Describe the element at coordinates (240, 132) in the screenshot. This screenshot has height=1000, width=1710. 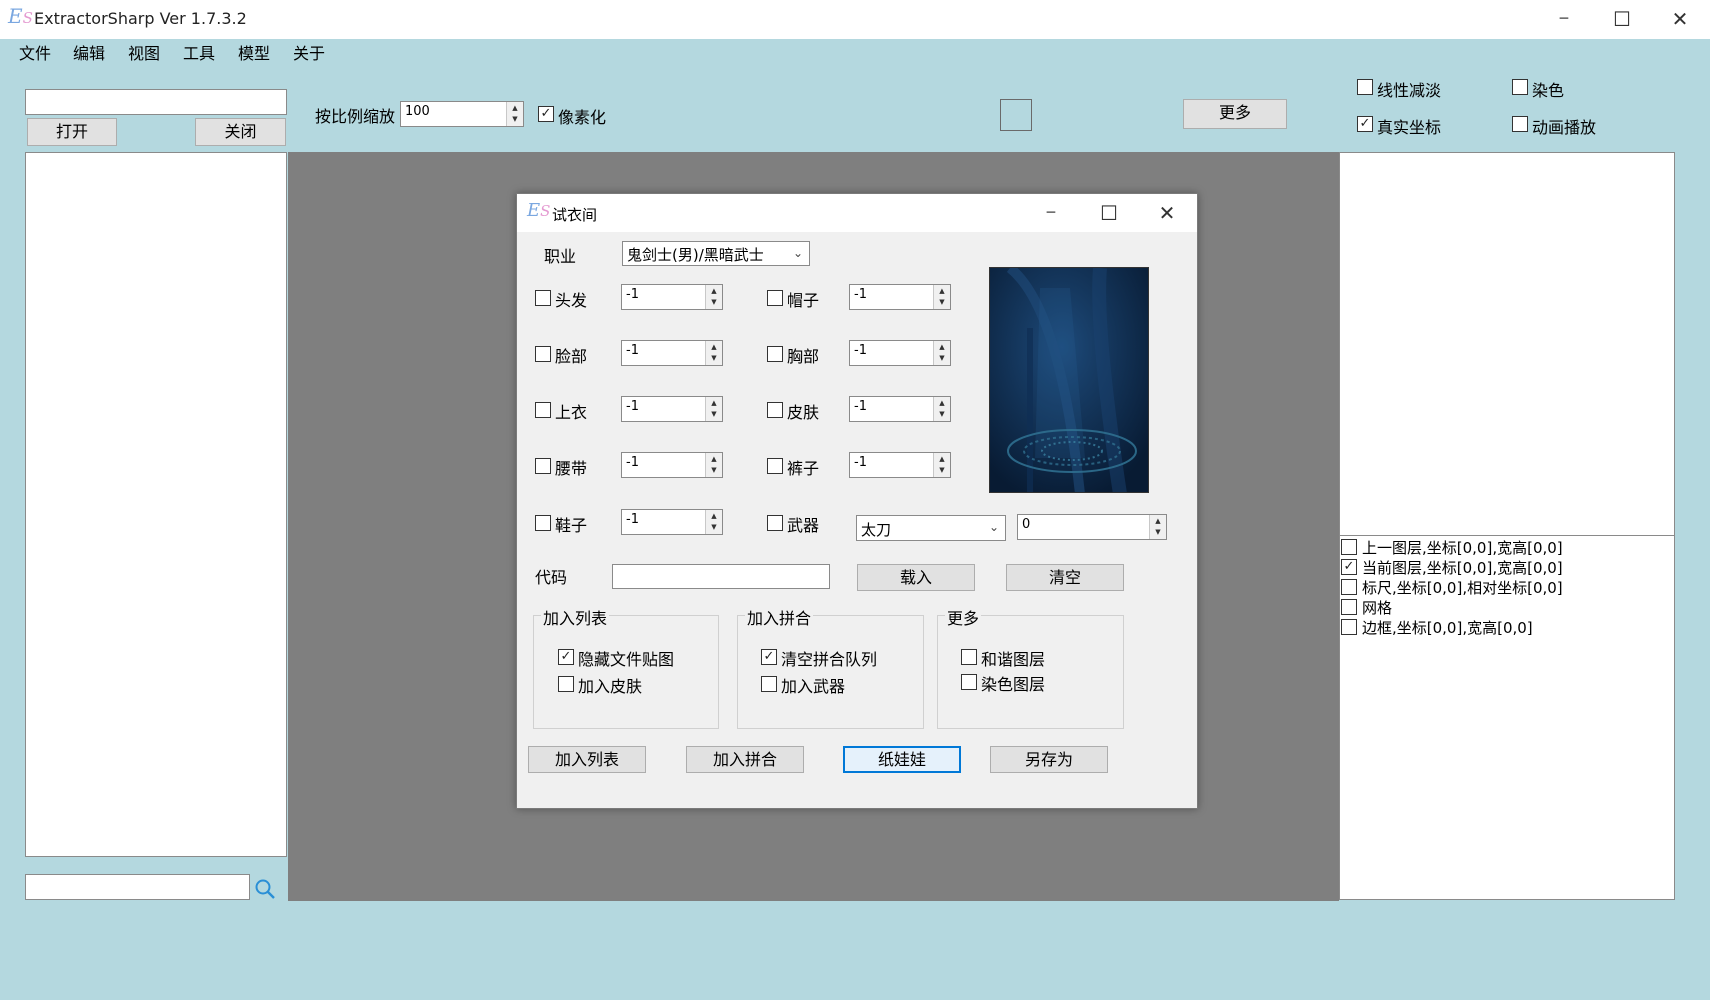
I see `close-button: 关闭` at that location.